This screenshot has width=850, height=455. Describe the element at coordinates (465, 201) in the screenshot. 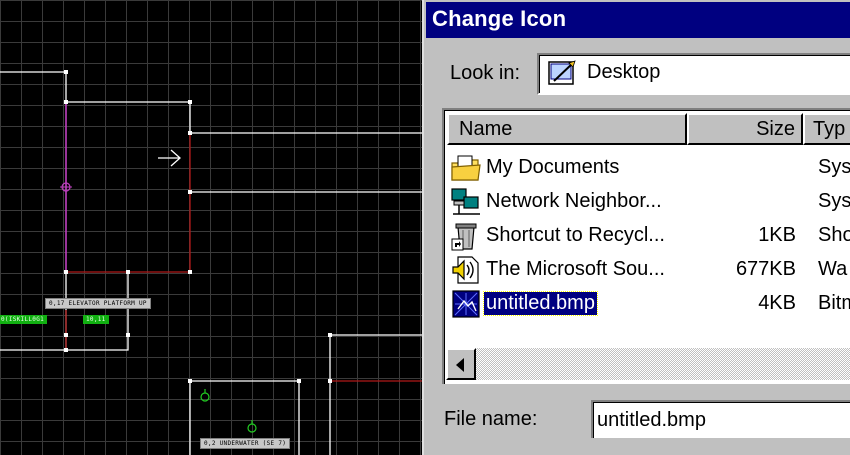

I see `network-neighborhood-icon` at that location.